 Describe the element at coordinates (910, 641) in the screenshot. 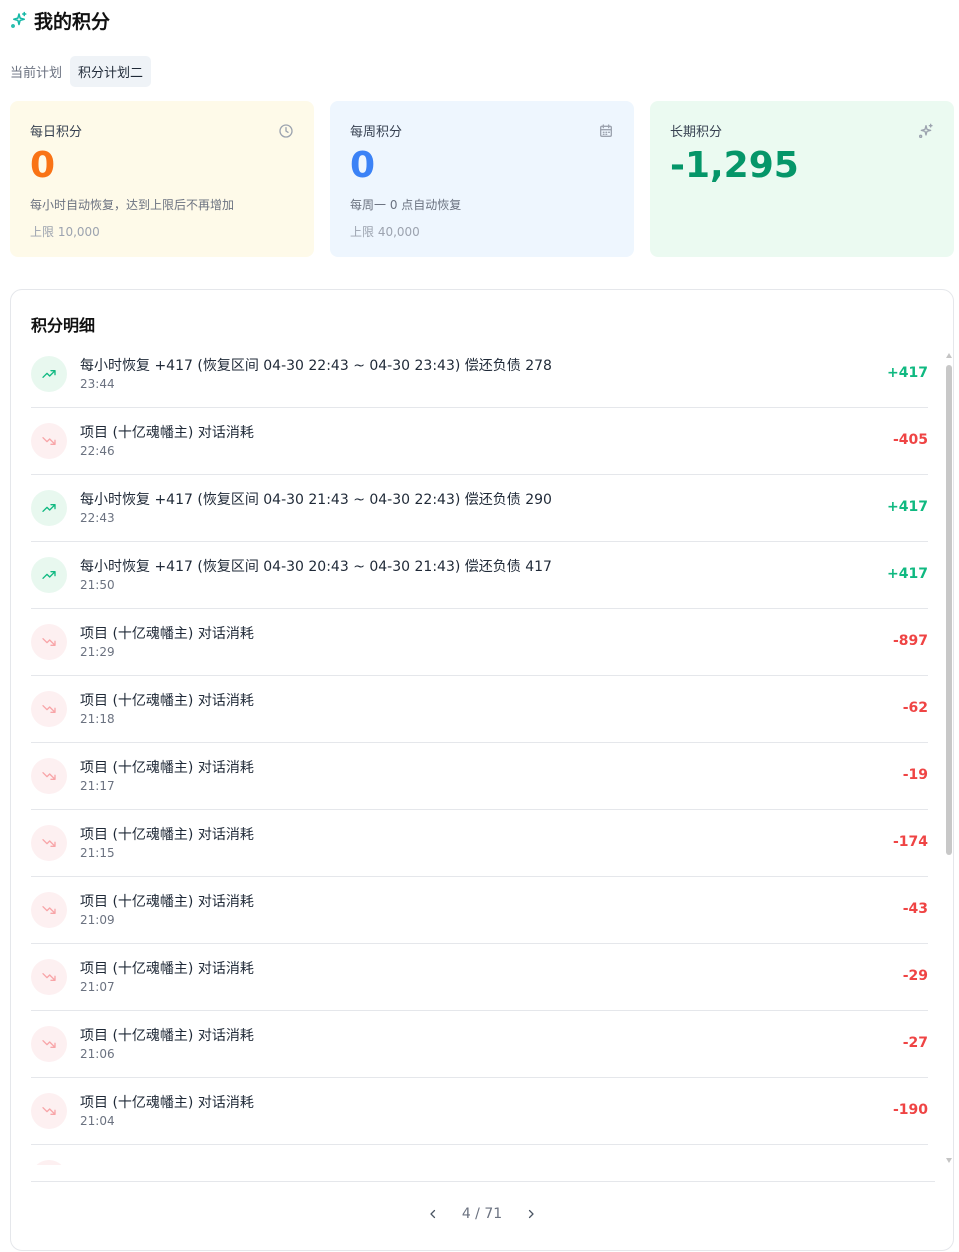

I see `item-amount: -897` at that location.